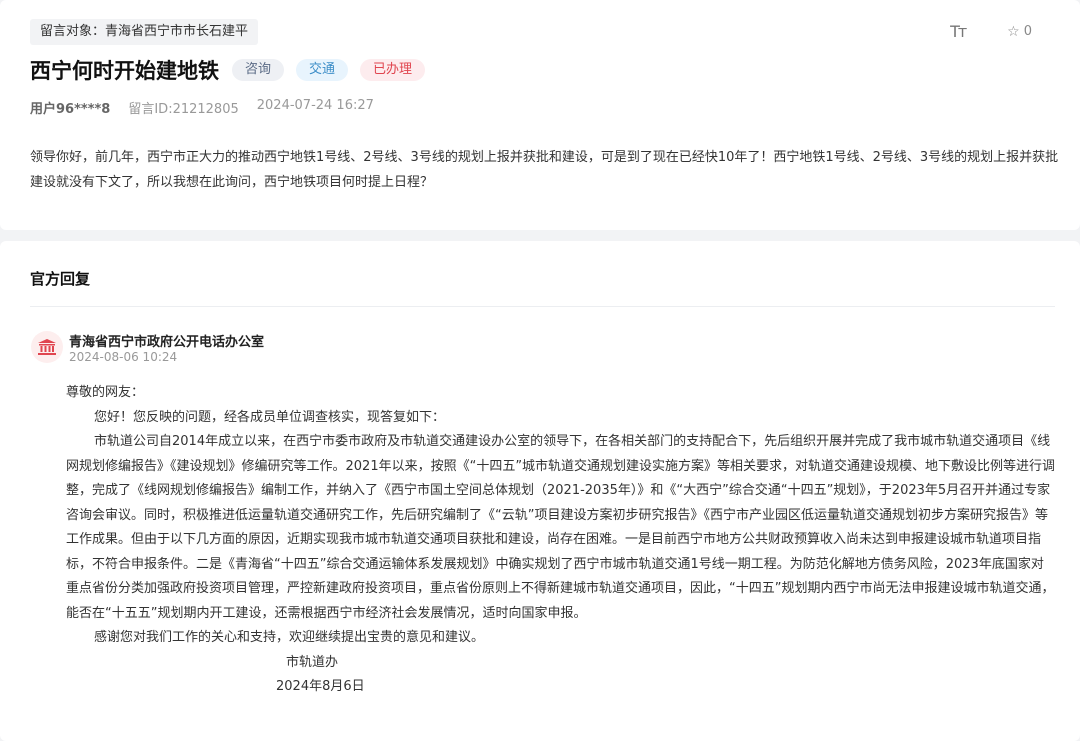 This screenshot has width=1080, height=741. Describe the element at coordinates (561, 418) in the screenshot. I see `reply-greeting: 您好！您反映的问题，经各成员单位调查核实，现答复如下：` at that location.